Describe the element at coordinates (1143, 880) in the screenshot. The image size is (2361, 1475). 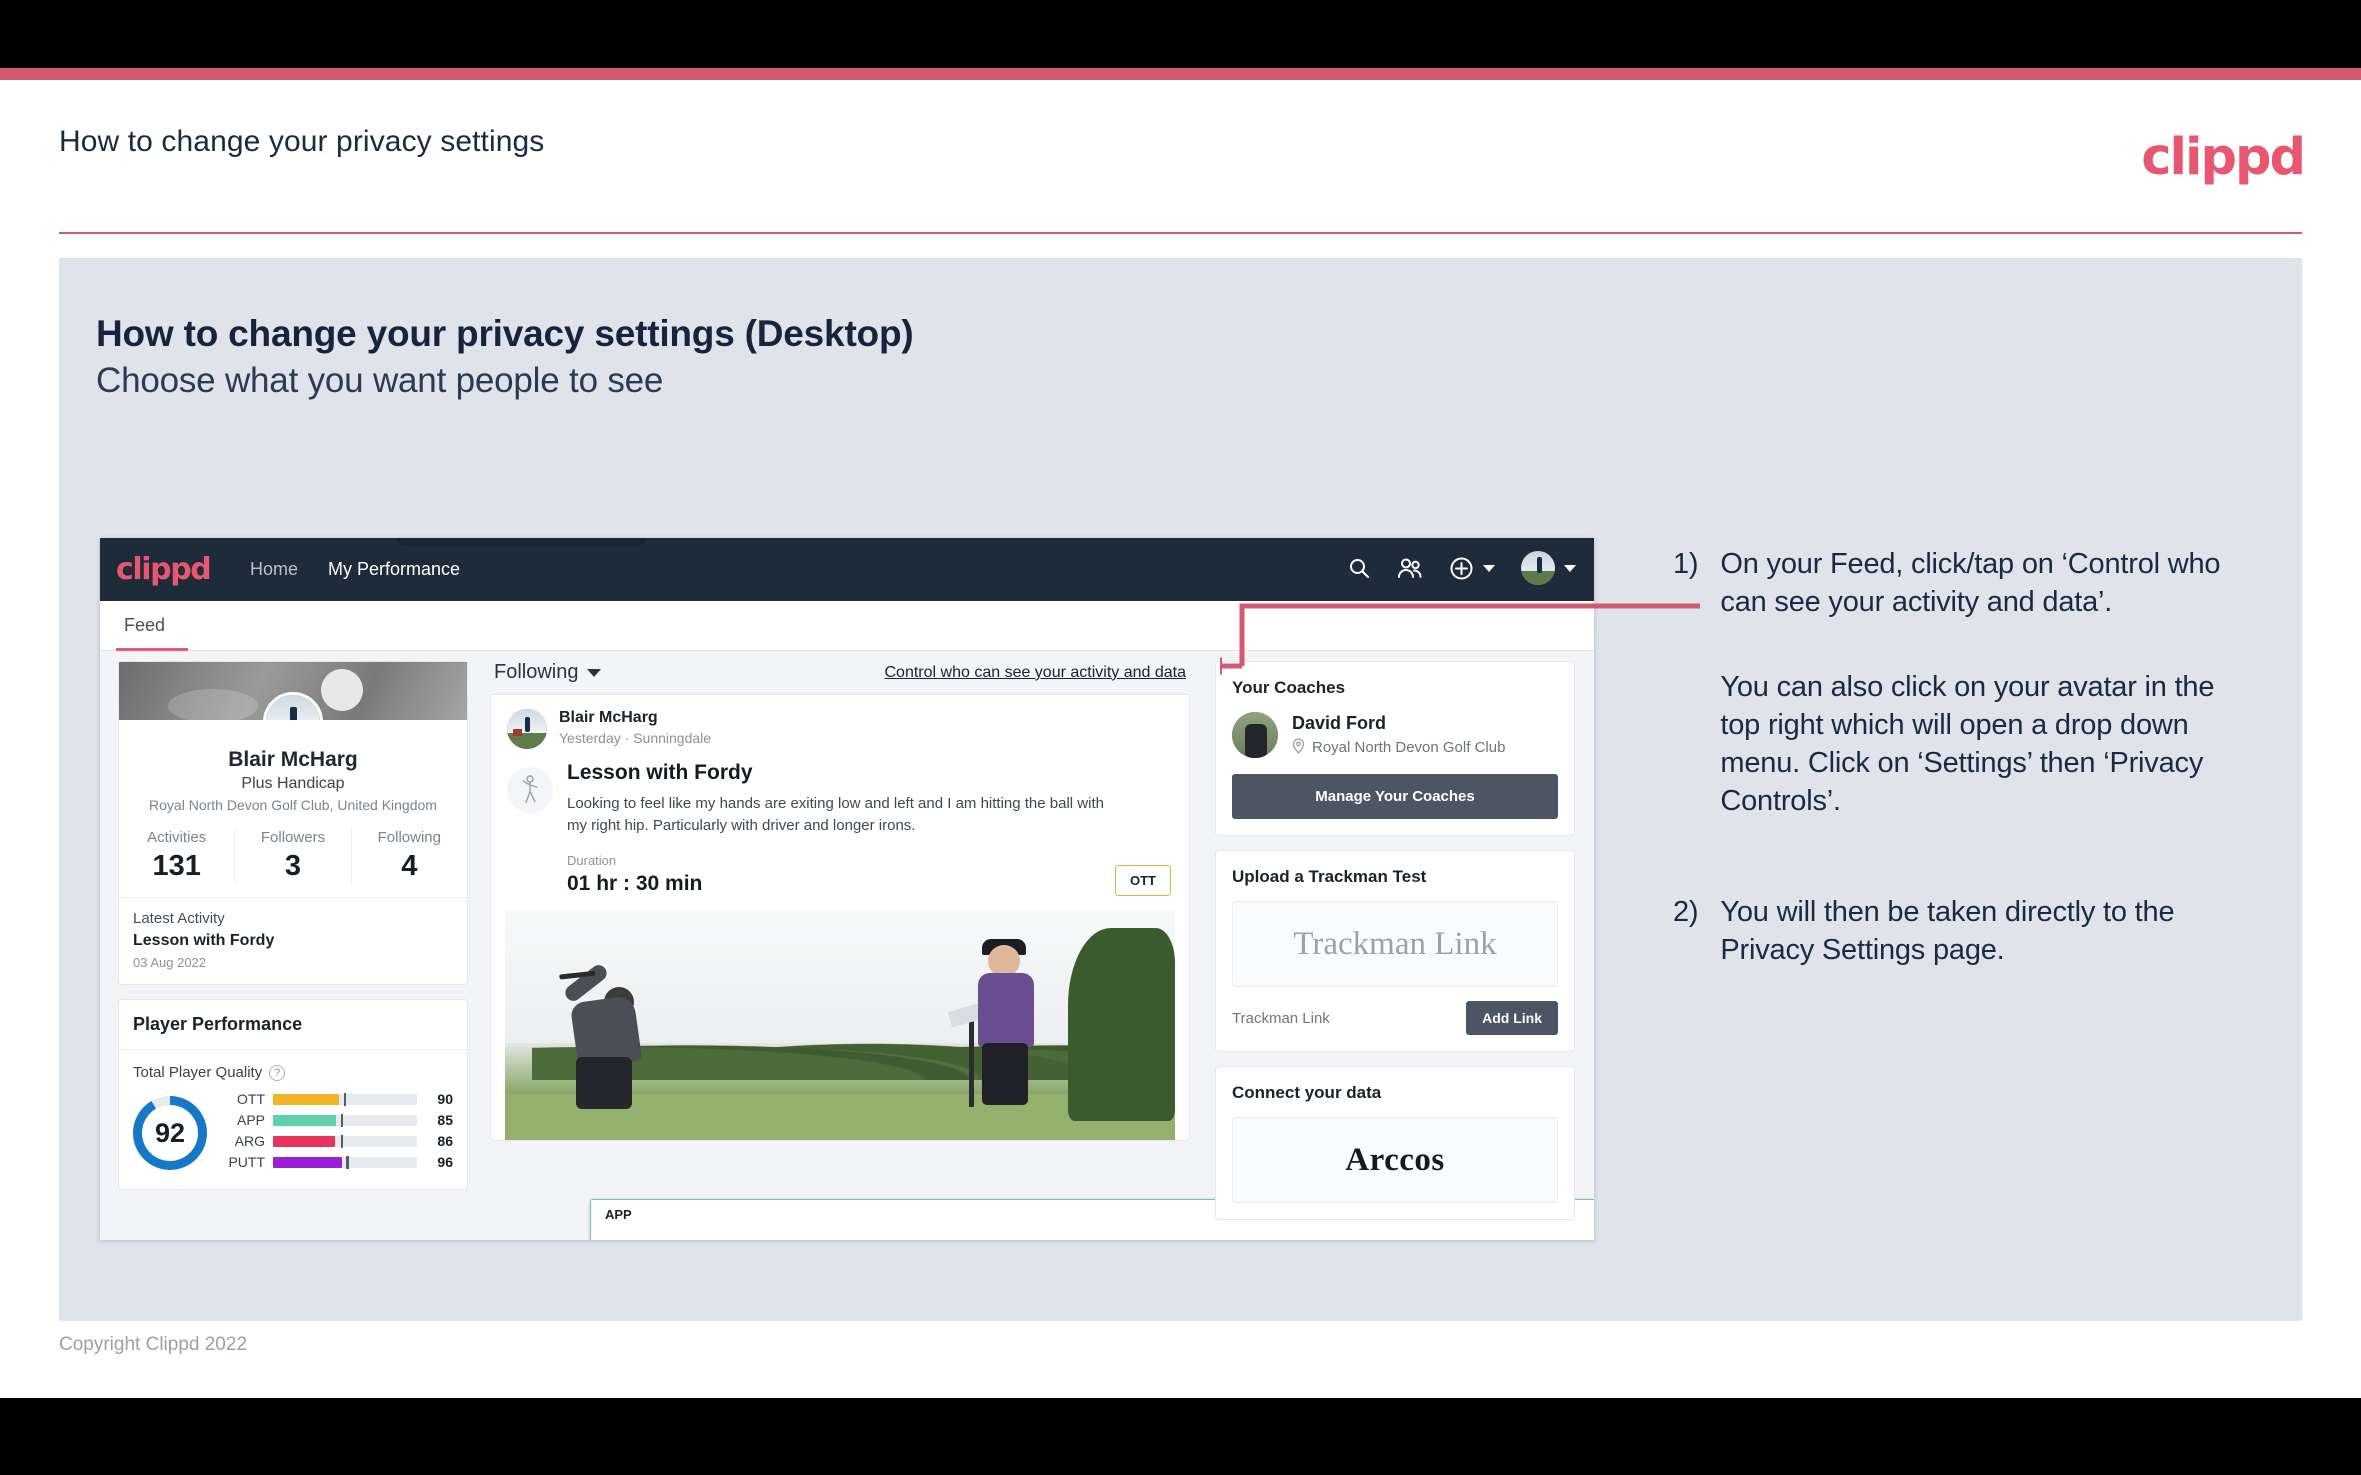
I see `tag-ott: OTT` at that location.